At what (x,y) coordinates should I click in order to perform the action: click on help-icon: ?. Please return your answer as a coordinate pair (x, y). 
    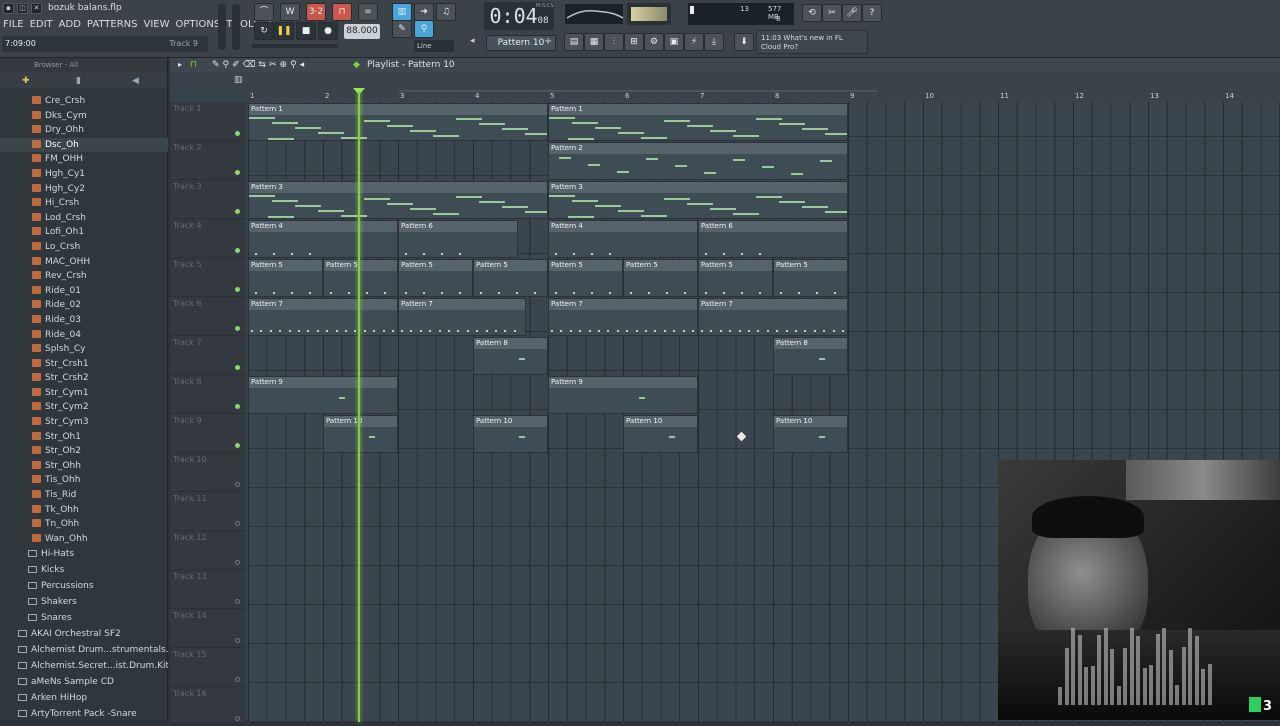
    Looking at the image, I should click on (872, 13).